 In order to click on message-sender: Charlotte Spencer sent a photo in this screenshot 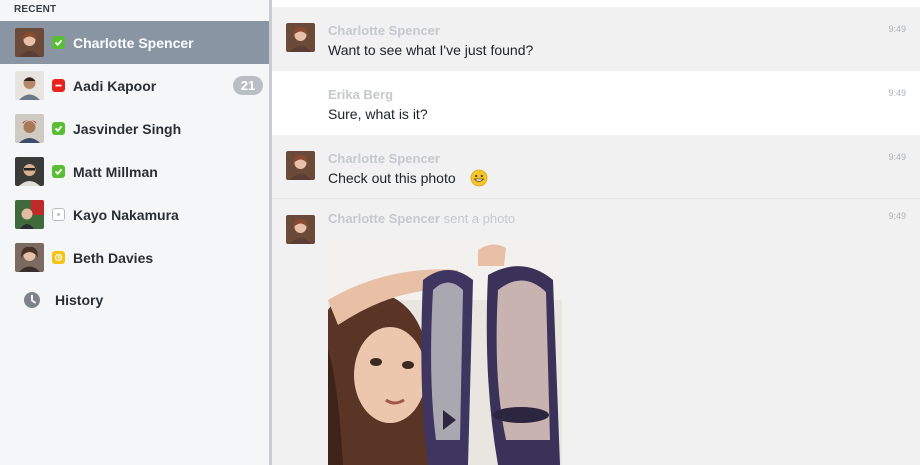, I will do `click(421, 218)`.